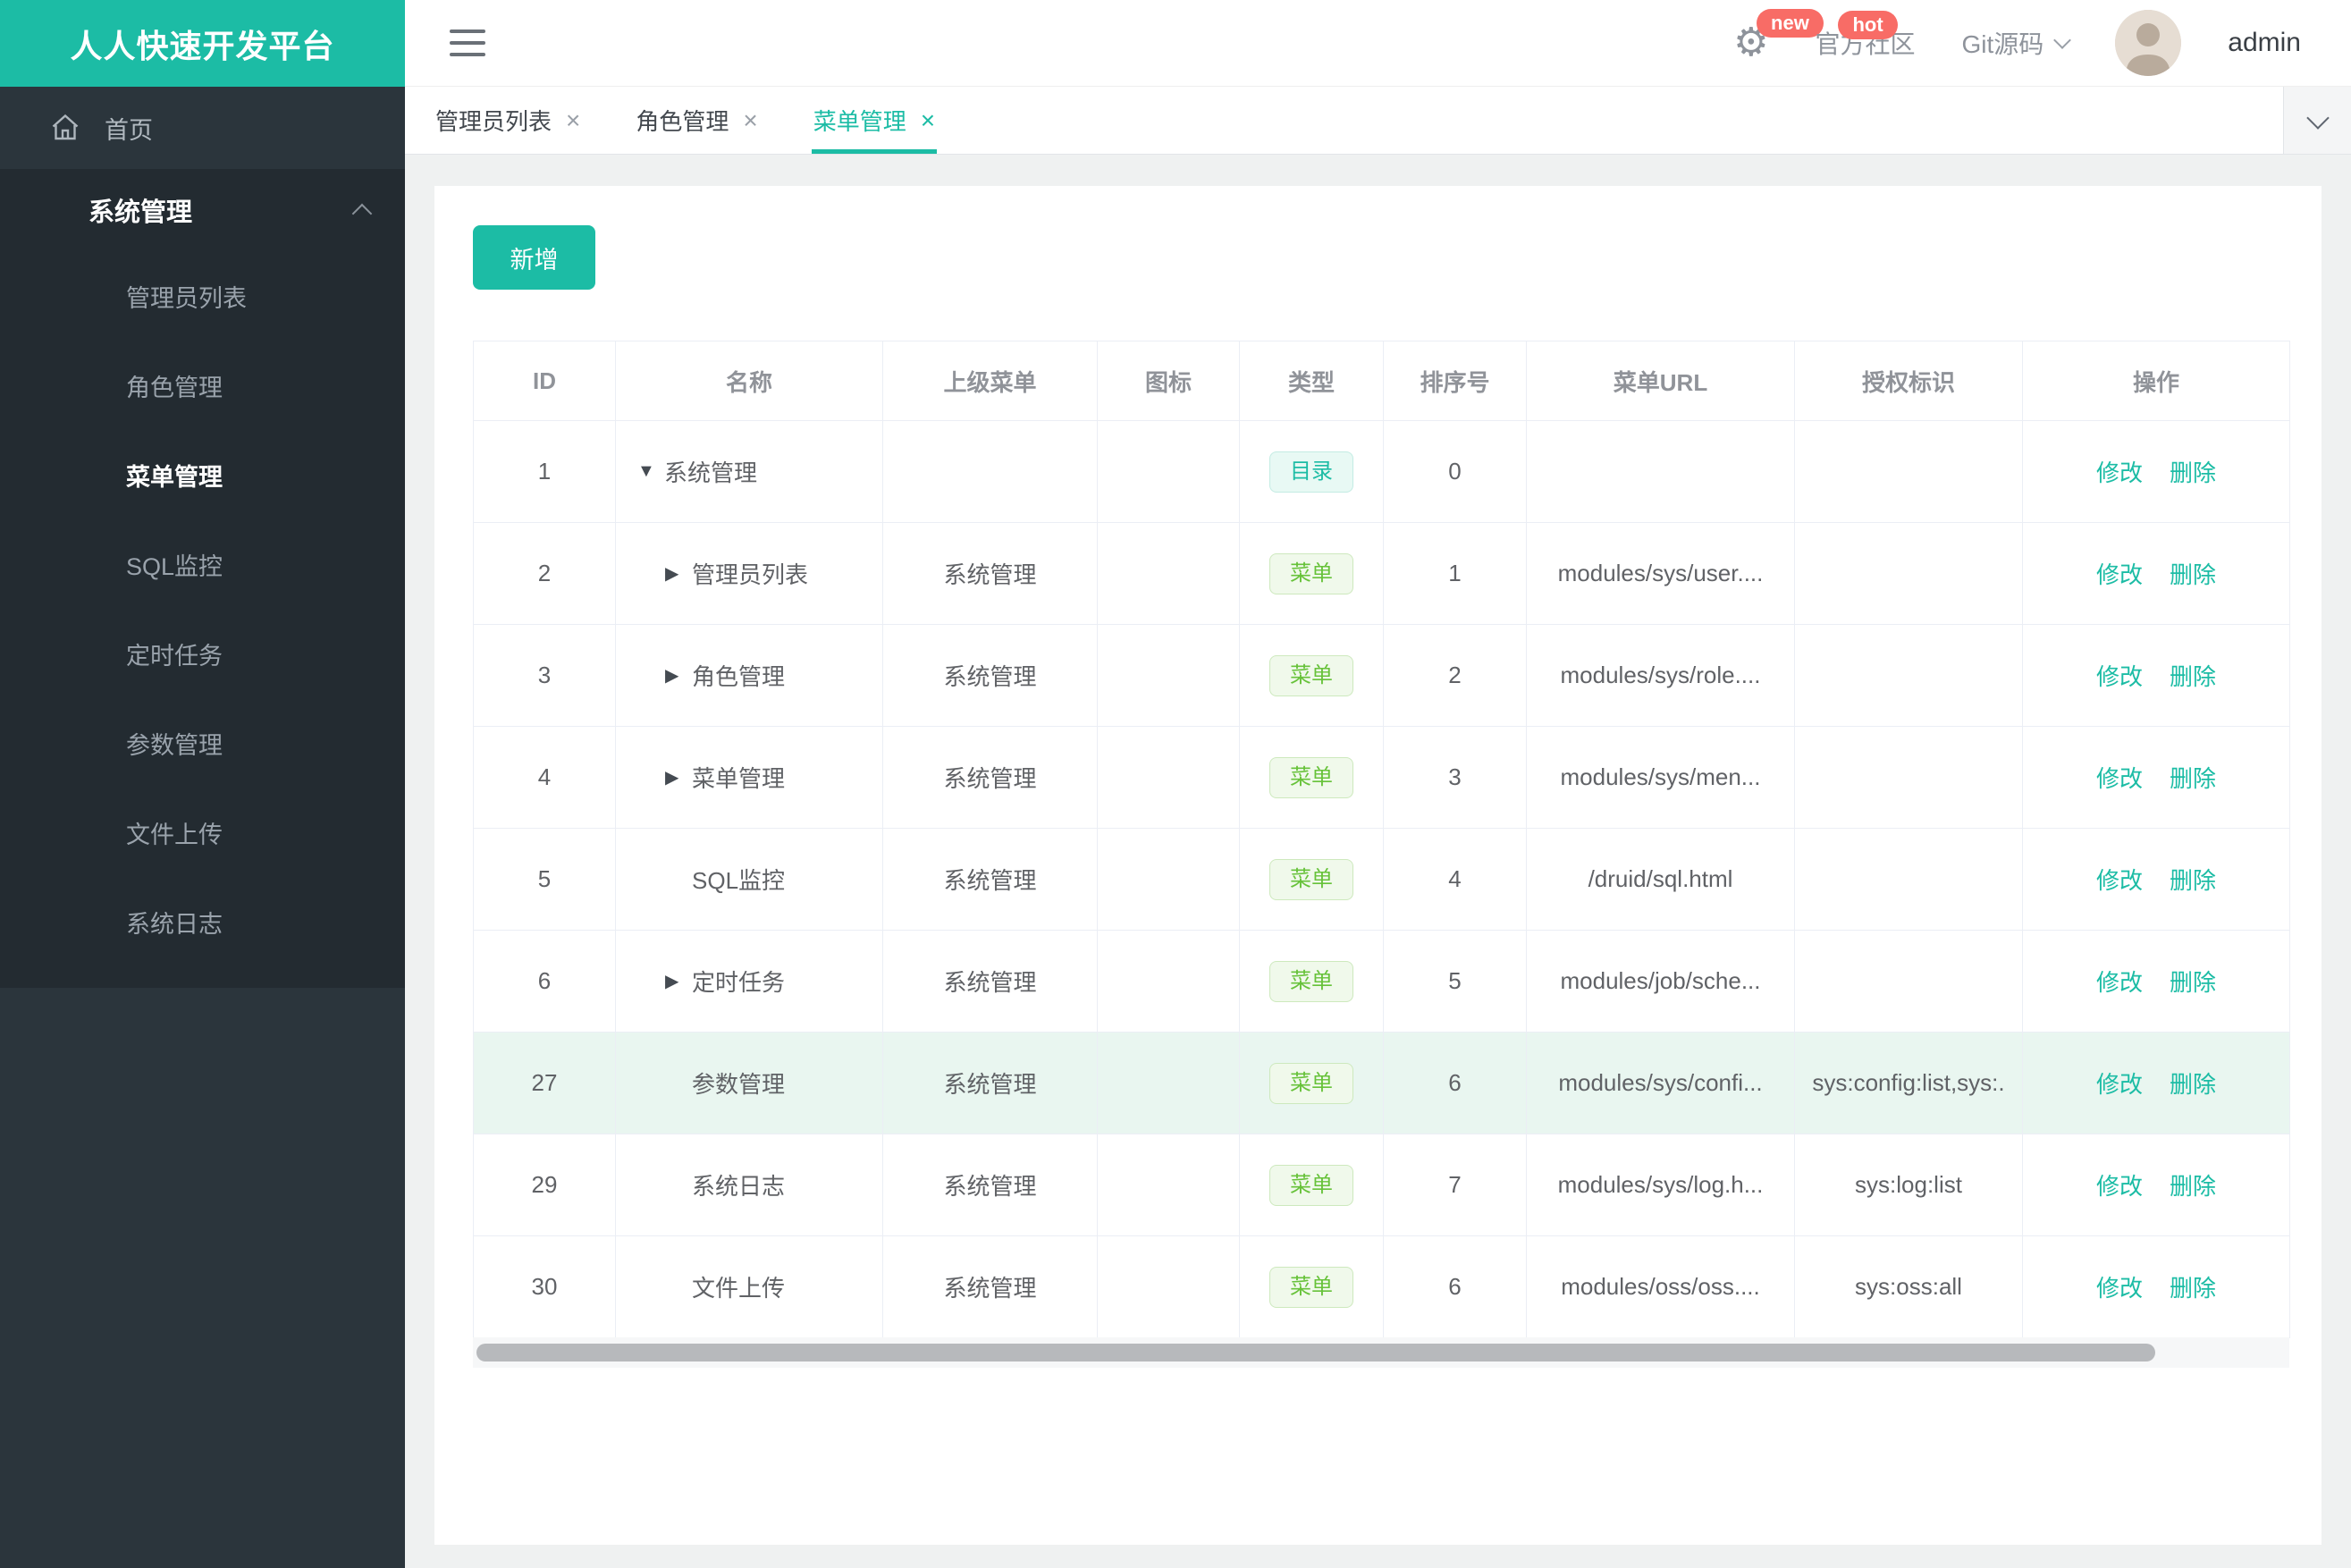 This screenshot has height=1568, width=2351. I want to click on sidebar-item-home: 首页, so click(202, 128).